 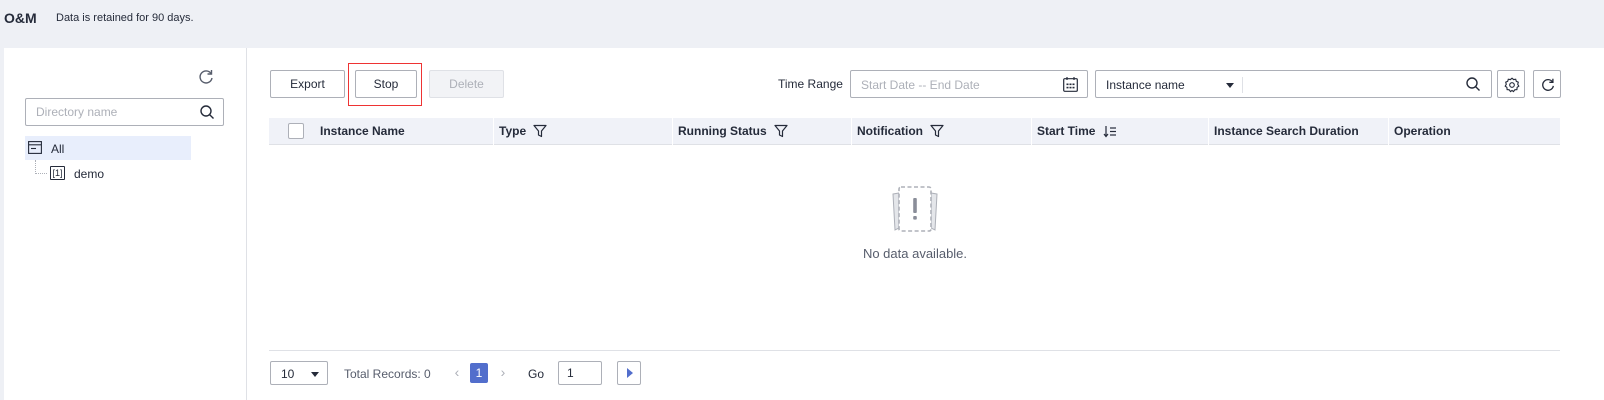 I want to click on page-title: O&M, so click(x=20, y=18).